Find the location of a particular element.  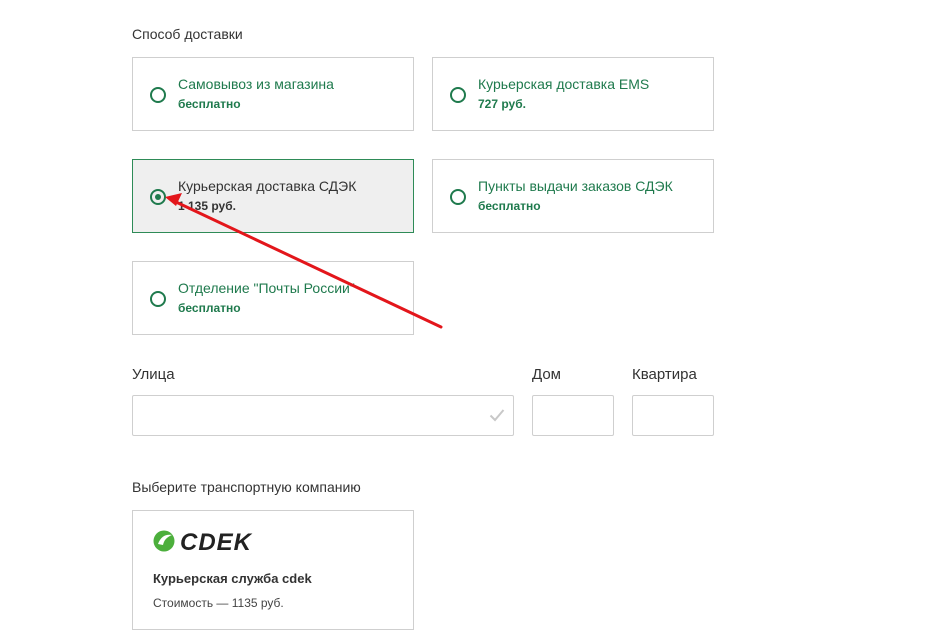

delivery-option-pickup: Самовывоз из магазина бесплатно is located at coordinates (273, 94).